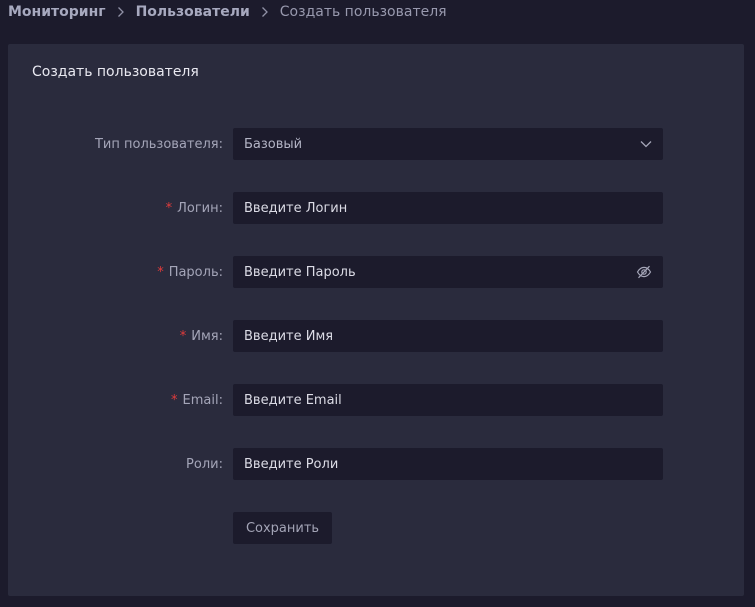  I want to click on form-row-password: * Пароль:, so click(376, 272).